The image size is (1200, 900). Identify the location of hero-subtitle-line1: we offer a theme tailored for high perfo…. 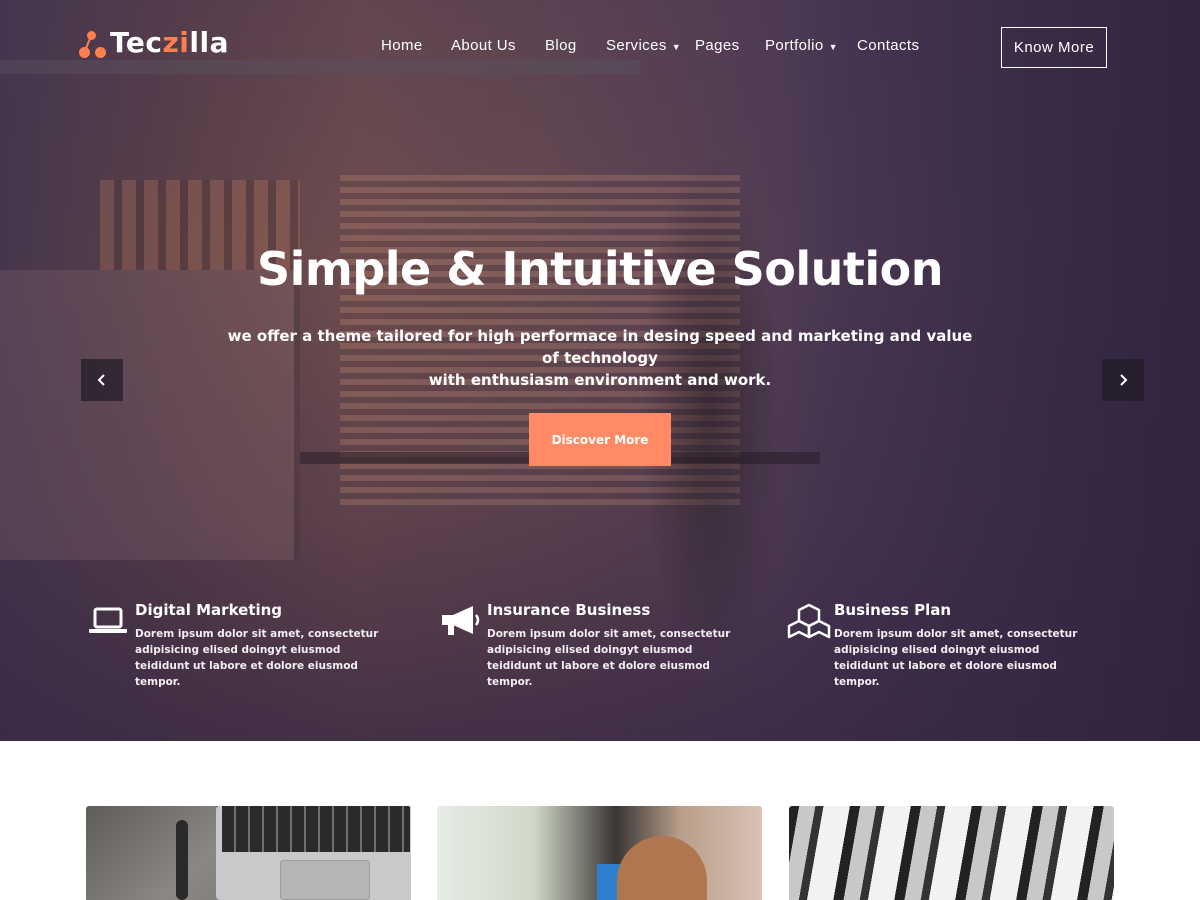
(600, 347).